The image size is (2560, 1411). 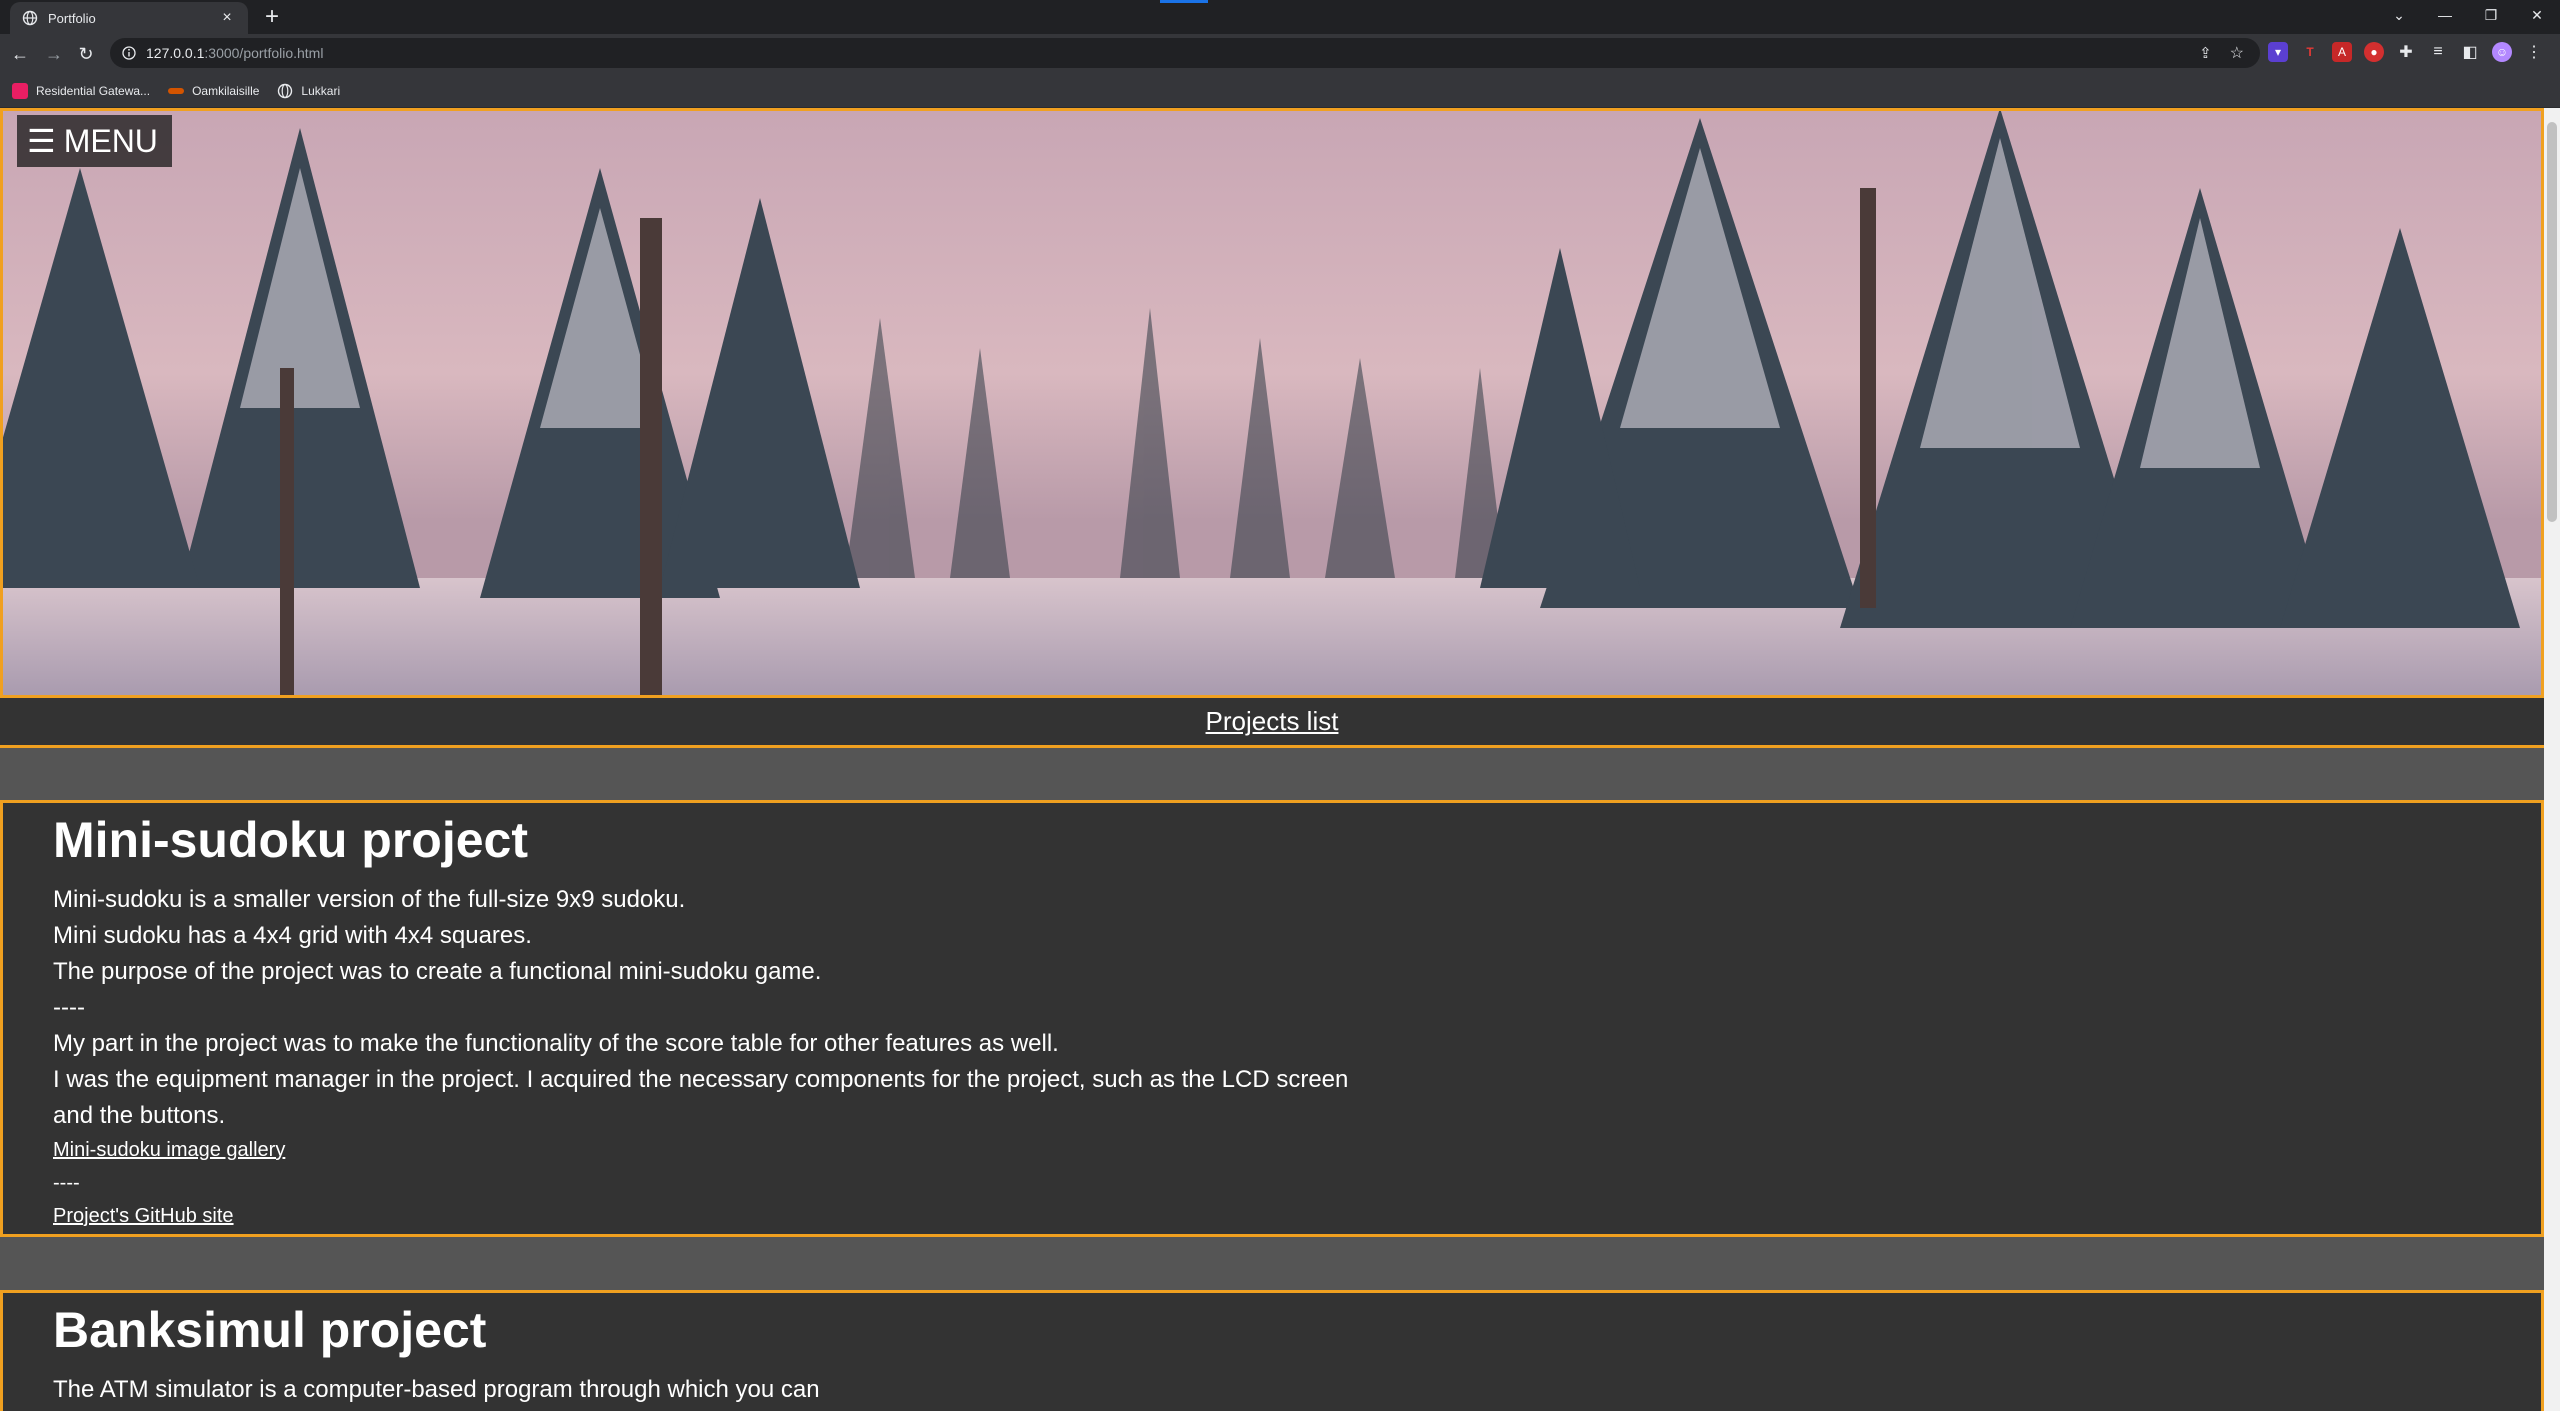 I want to click on back-icon: ←, so click(x=20, y=54).